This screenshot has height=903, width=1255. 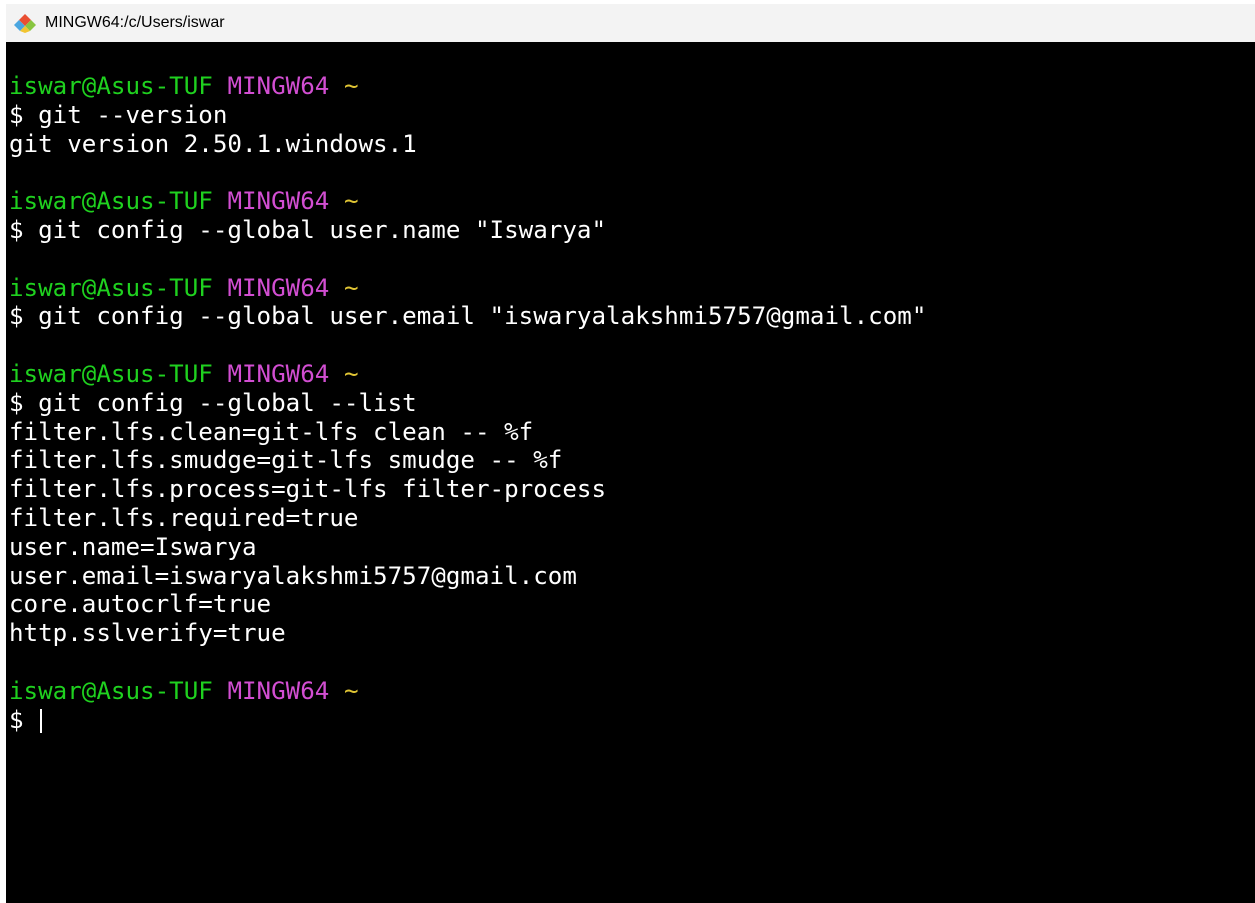 What do you see at coordinates (133, 114) in the screenshot?
I see `command-text: git --version` at bounding box center [133, 114].